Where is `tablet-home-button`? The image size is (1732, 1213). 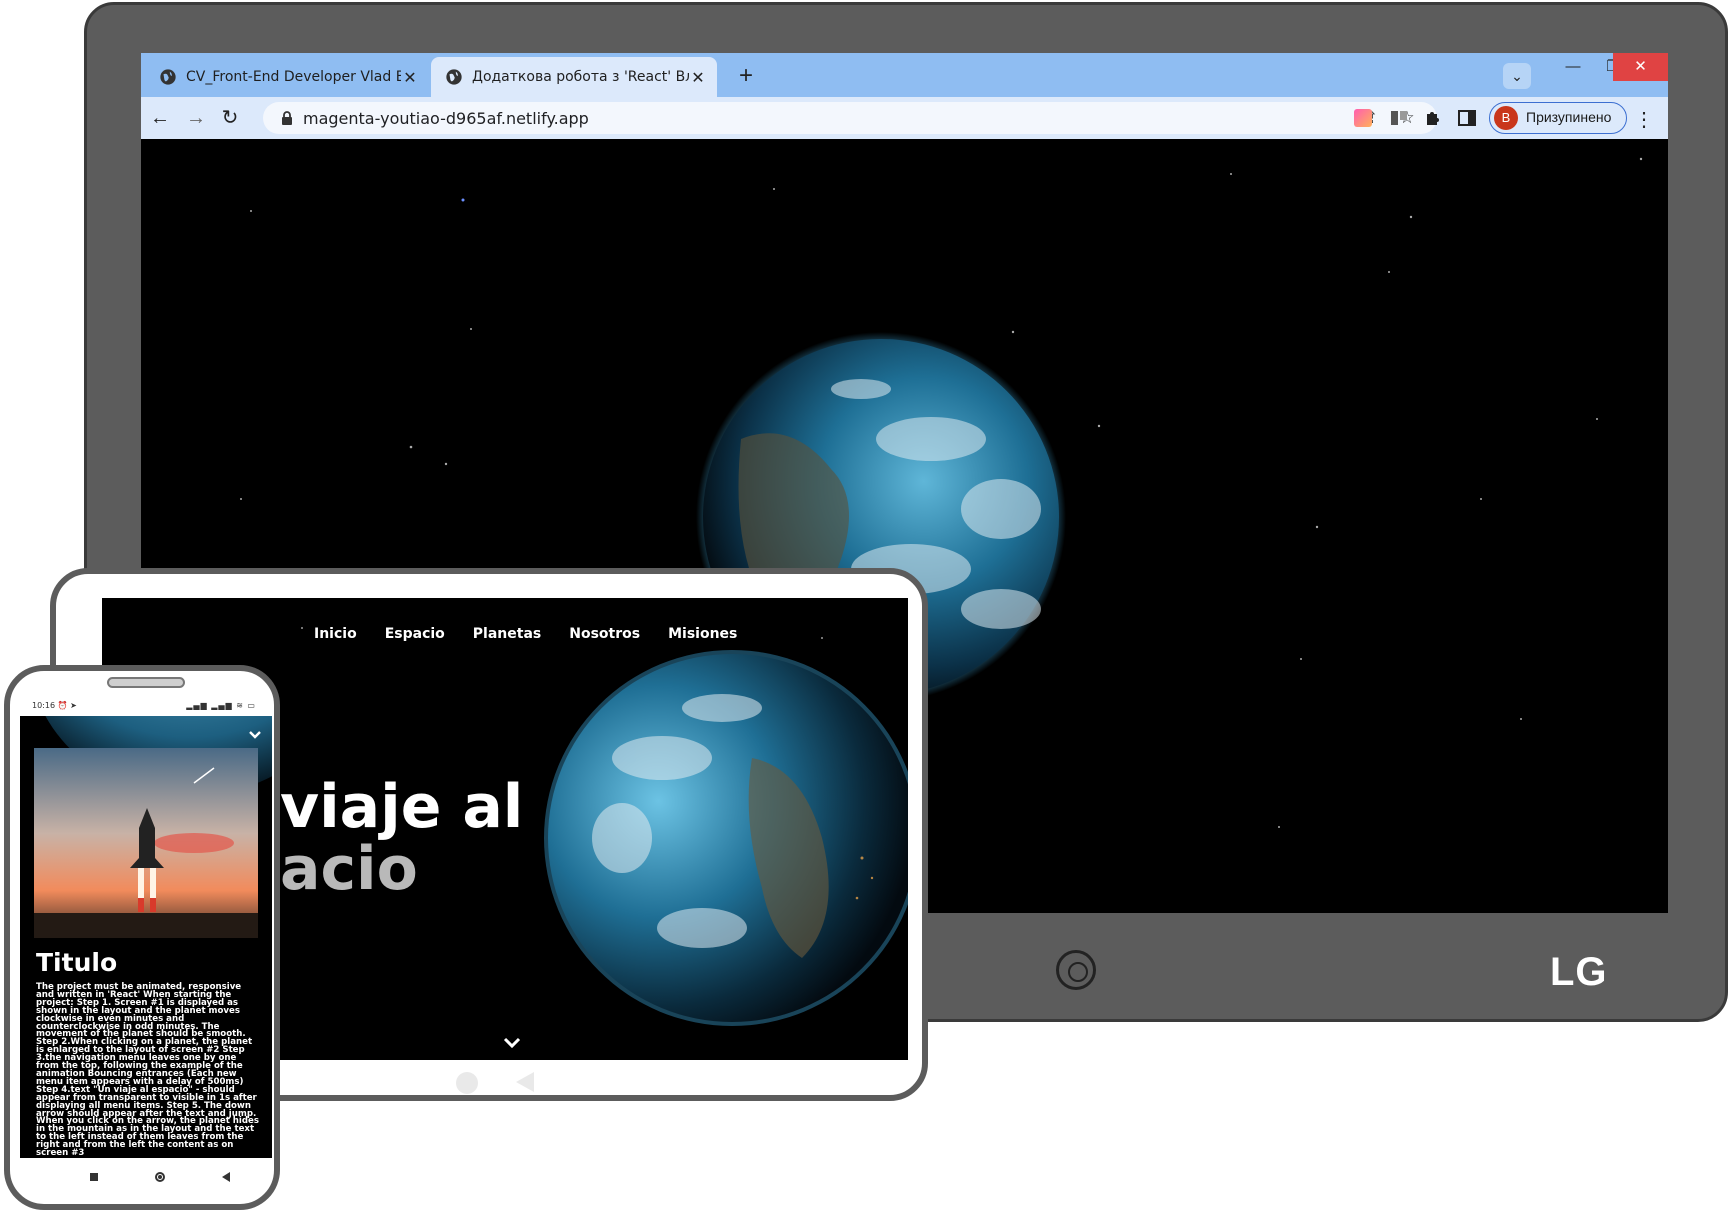
tablet-home-button is located at coordinates (467, 1083).